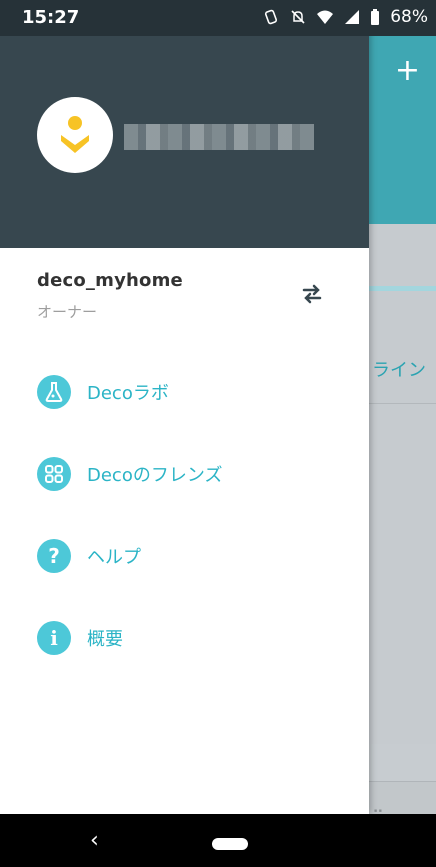  I want to click on menu-label: Decoのフレンズ, so click(155, 475).